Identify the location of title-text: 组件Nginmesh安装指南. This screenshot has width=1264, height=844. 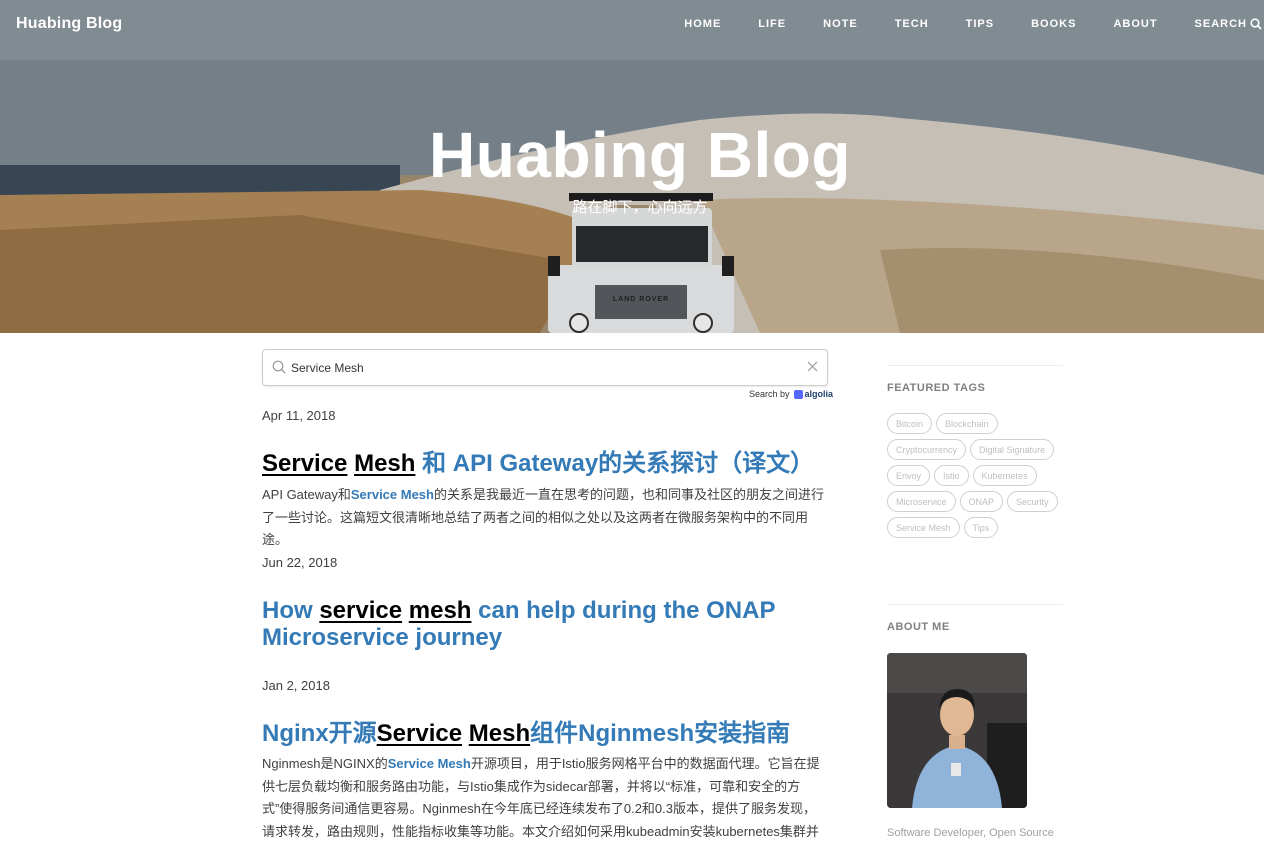
(660, 733).